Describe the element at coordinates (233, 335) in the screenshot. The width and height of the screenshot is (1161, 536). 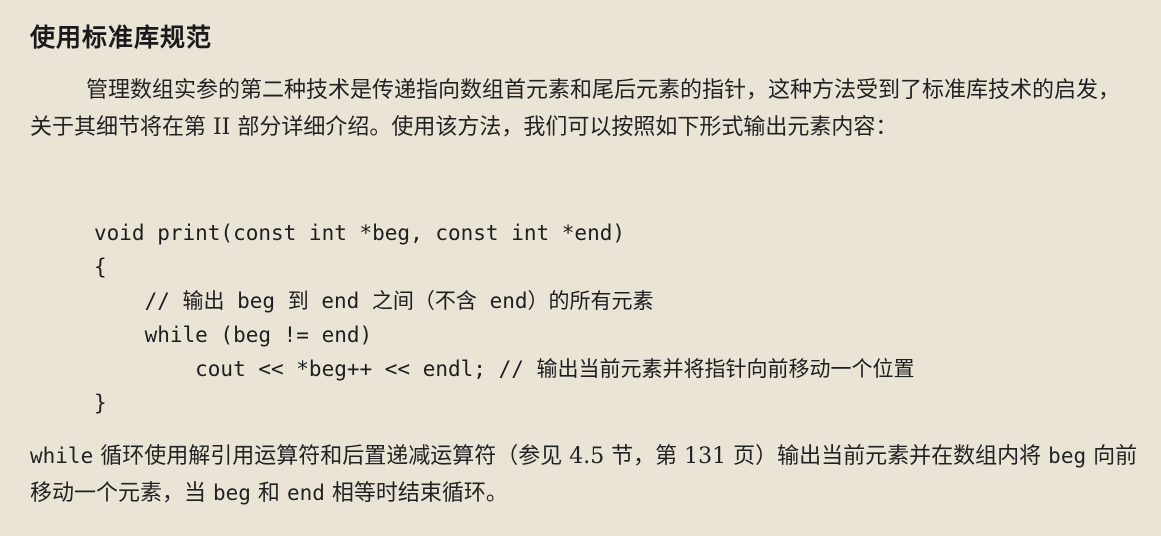
I see `code-line: while (beg != end)` at that location.